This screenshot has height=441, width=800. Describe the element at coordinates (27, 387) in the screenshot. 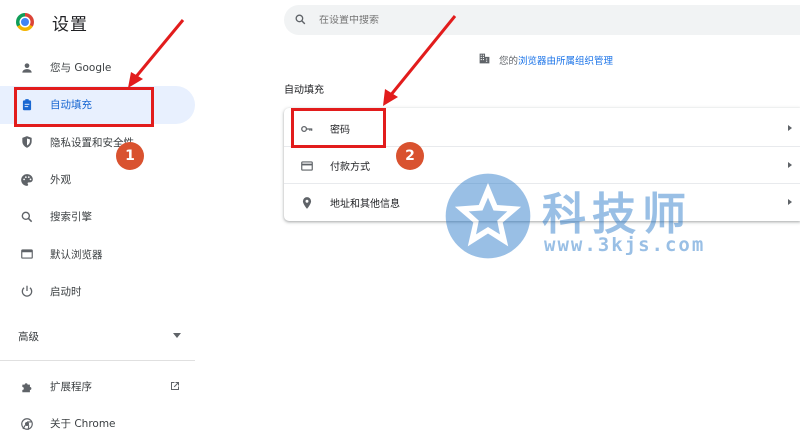

I see `puzzle-icon` at that location.